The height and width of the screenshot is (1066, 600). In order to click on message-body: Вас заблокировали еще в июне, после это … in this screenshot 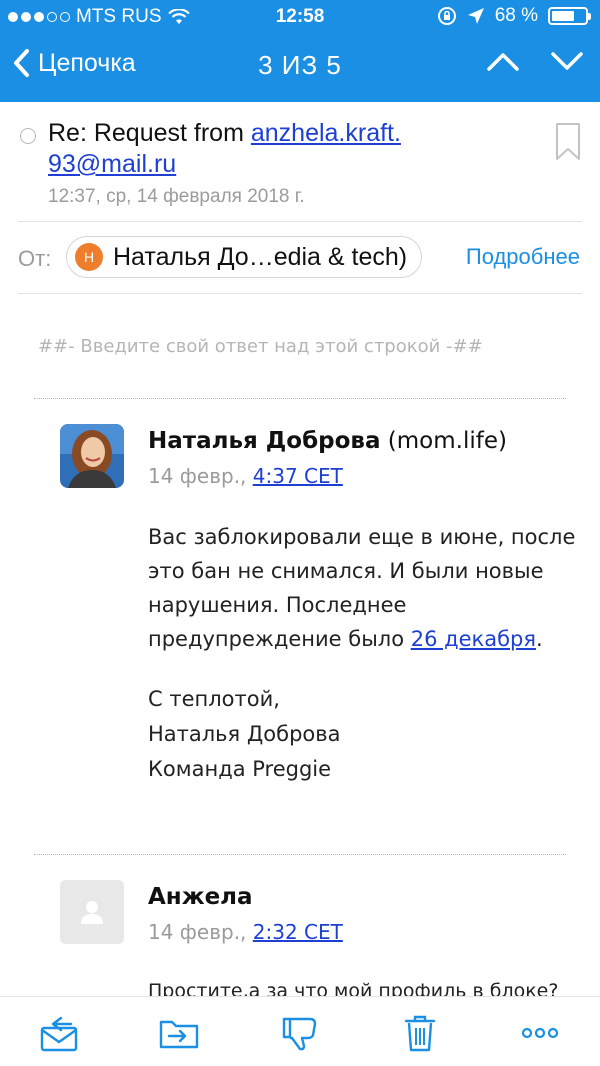, I will do `click(362, 588)`.